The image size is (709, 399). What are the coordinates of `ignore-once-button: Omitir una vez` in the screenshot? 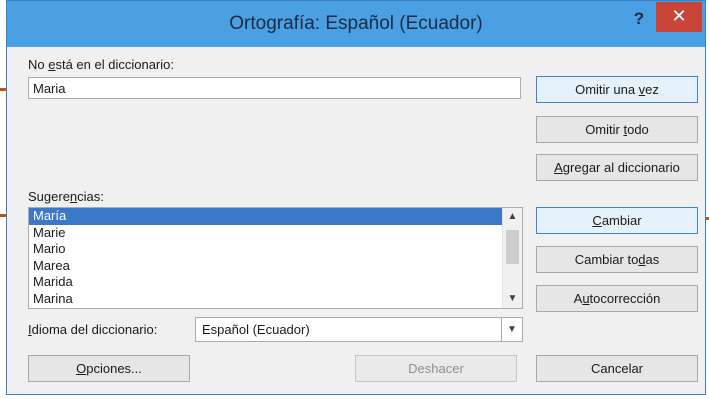 It's located at (617, 89).